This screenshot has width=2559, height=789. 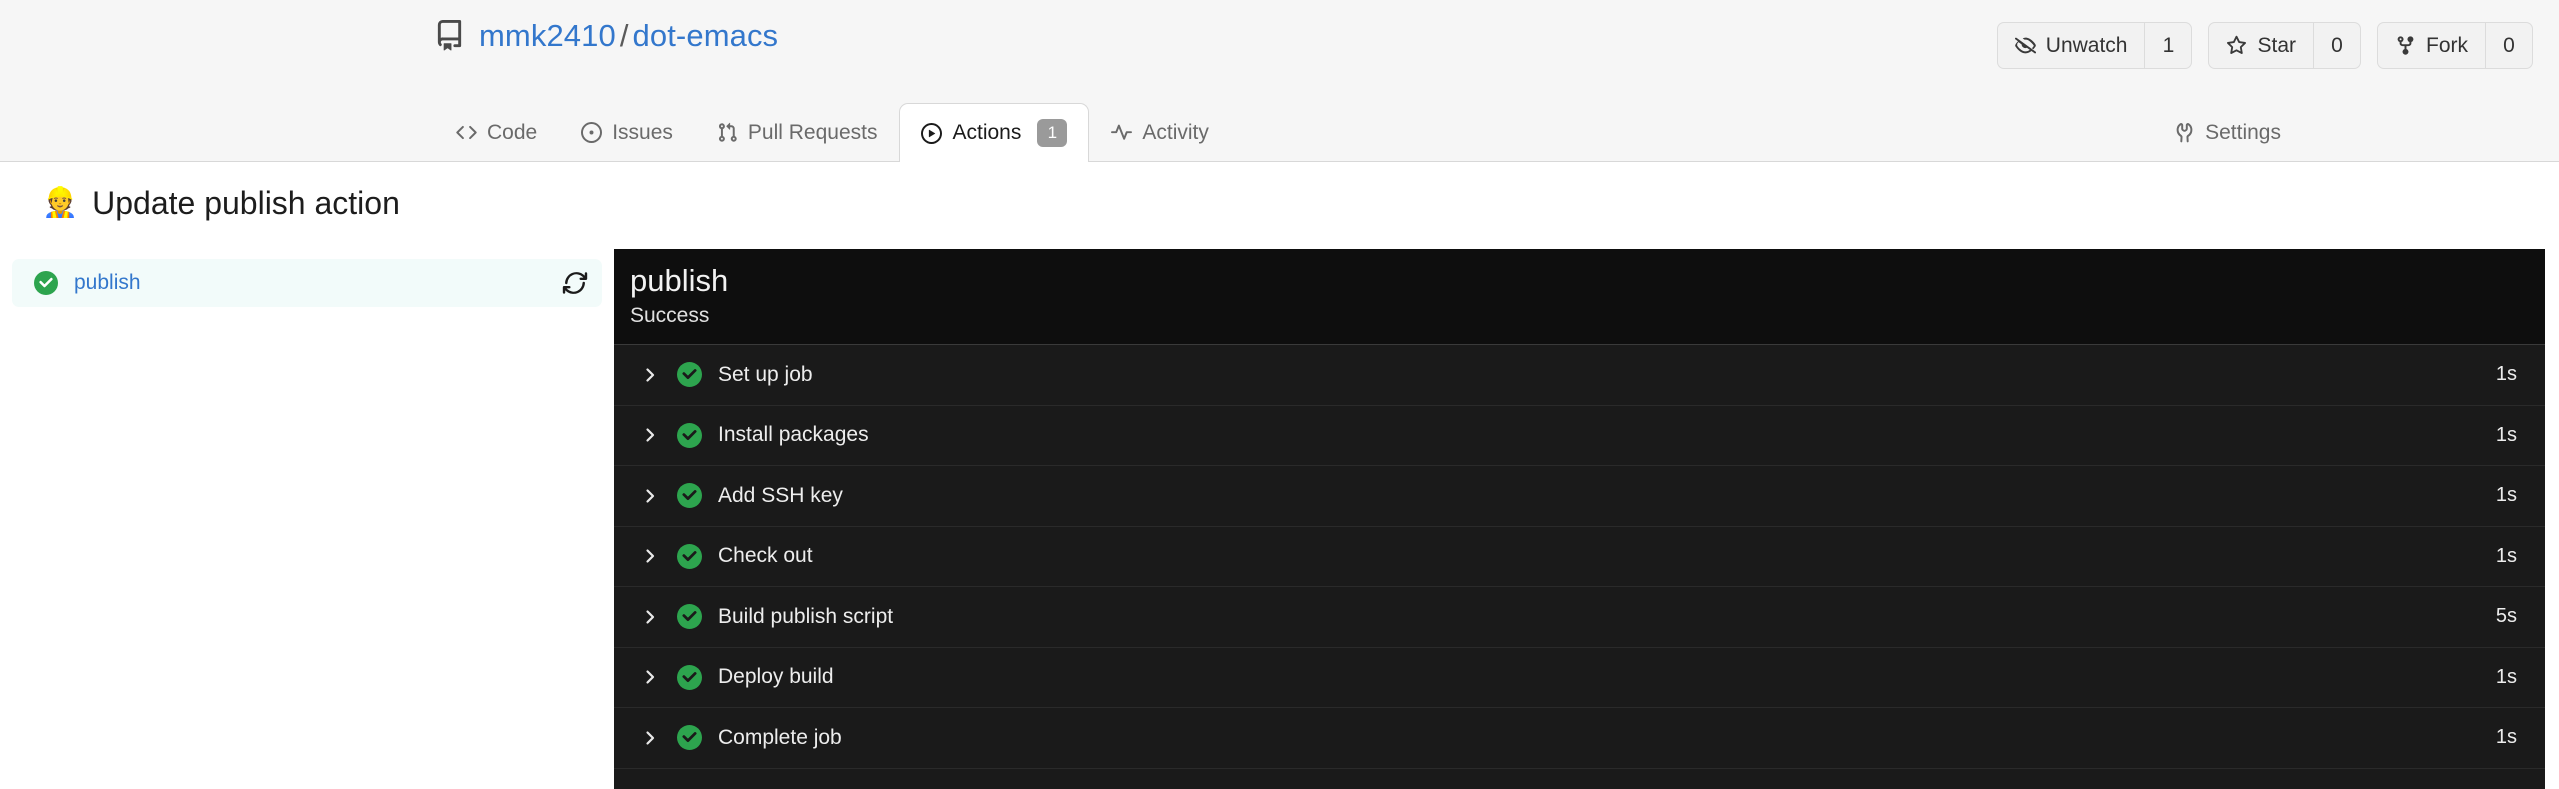 What do you see at coordinates (765, 374) in the screenshot?
I see `step-name: Set up job` at bounding box center [765, 374].